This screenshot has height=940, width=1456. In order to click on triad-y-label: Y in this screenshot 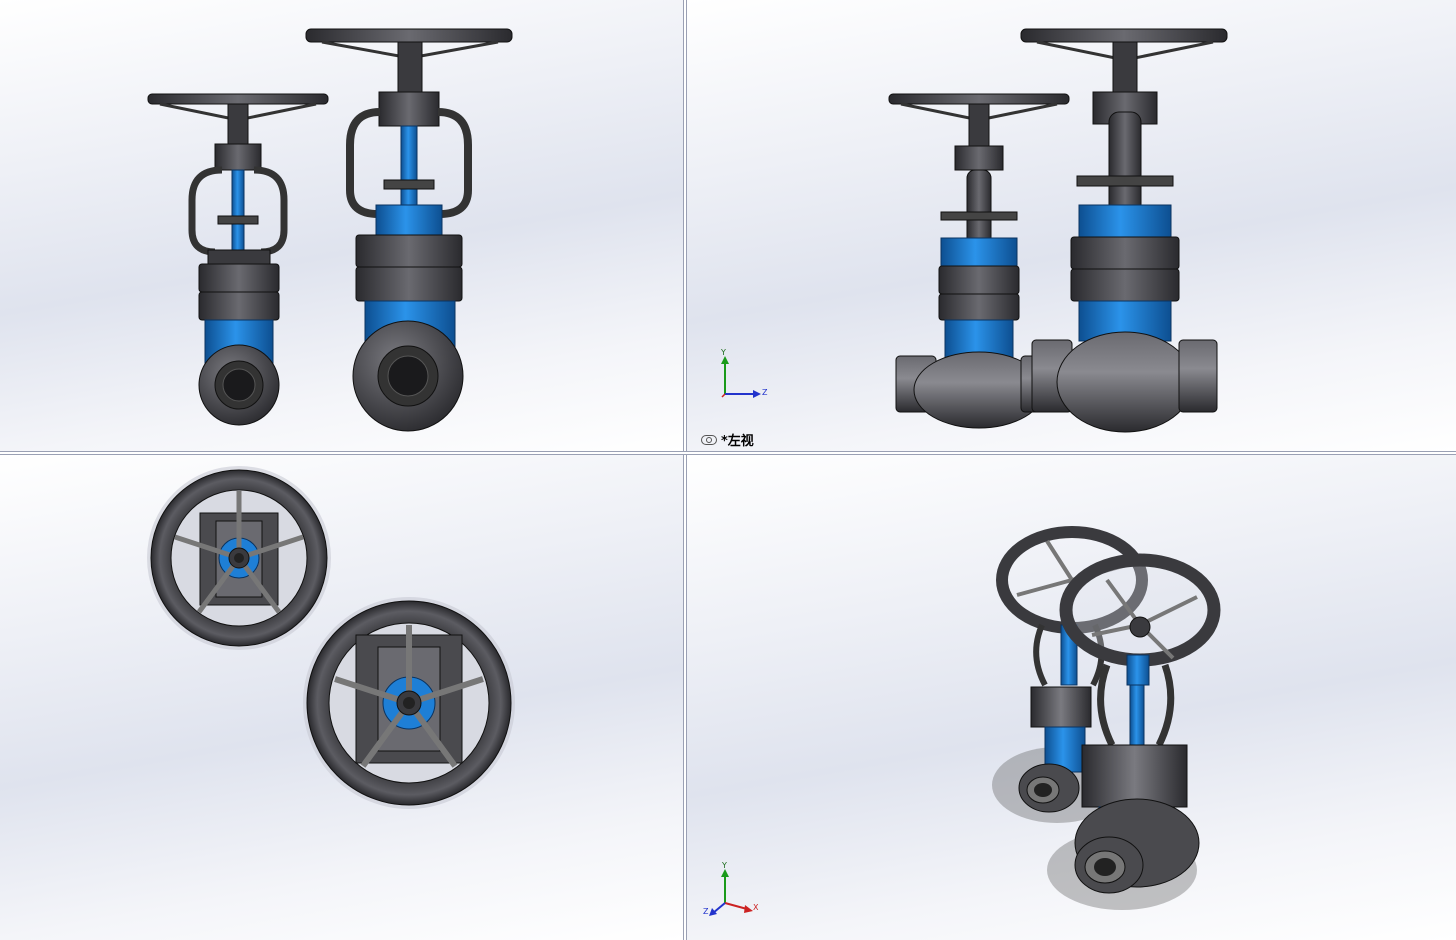, I will do `click(723, 352)`.